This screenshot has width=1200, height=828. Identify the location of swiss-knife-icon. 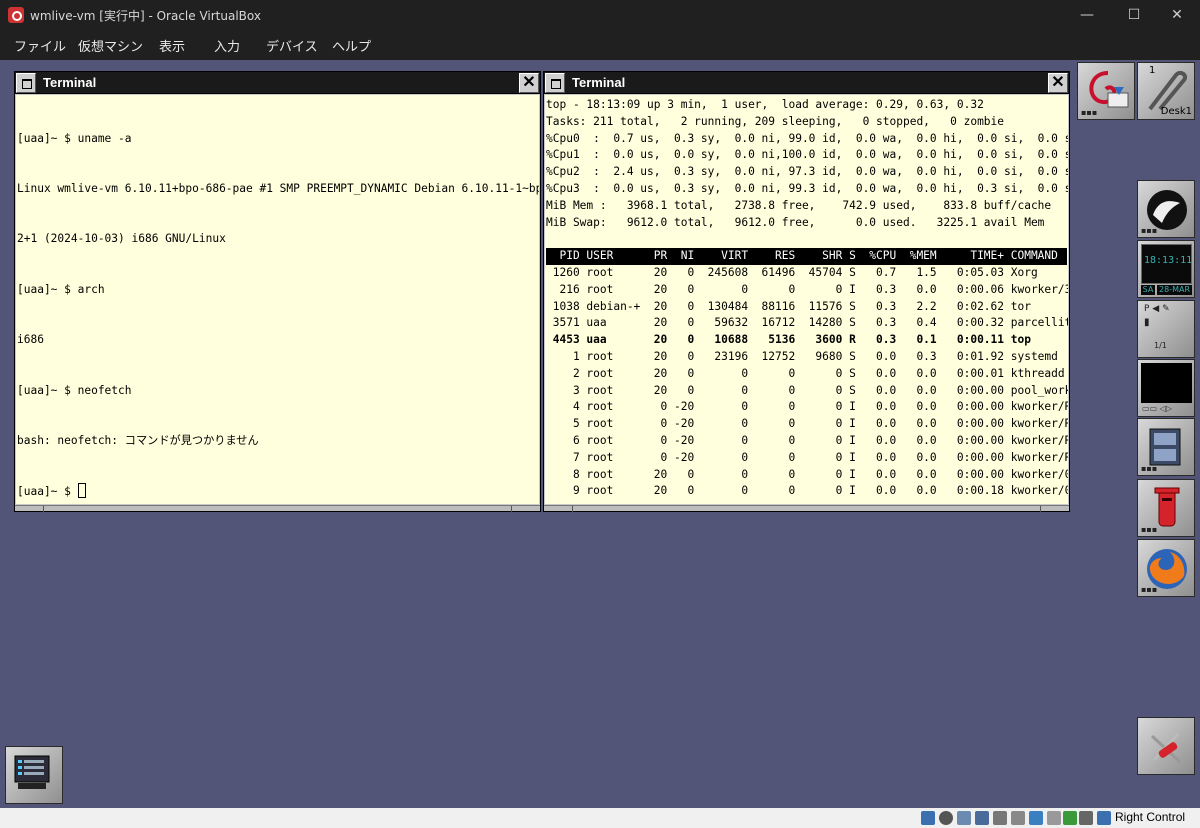
(1166, 748).